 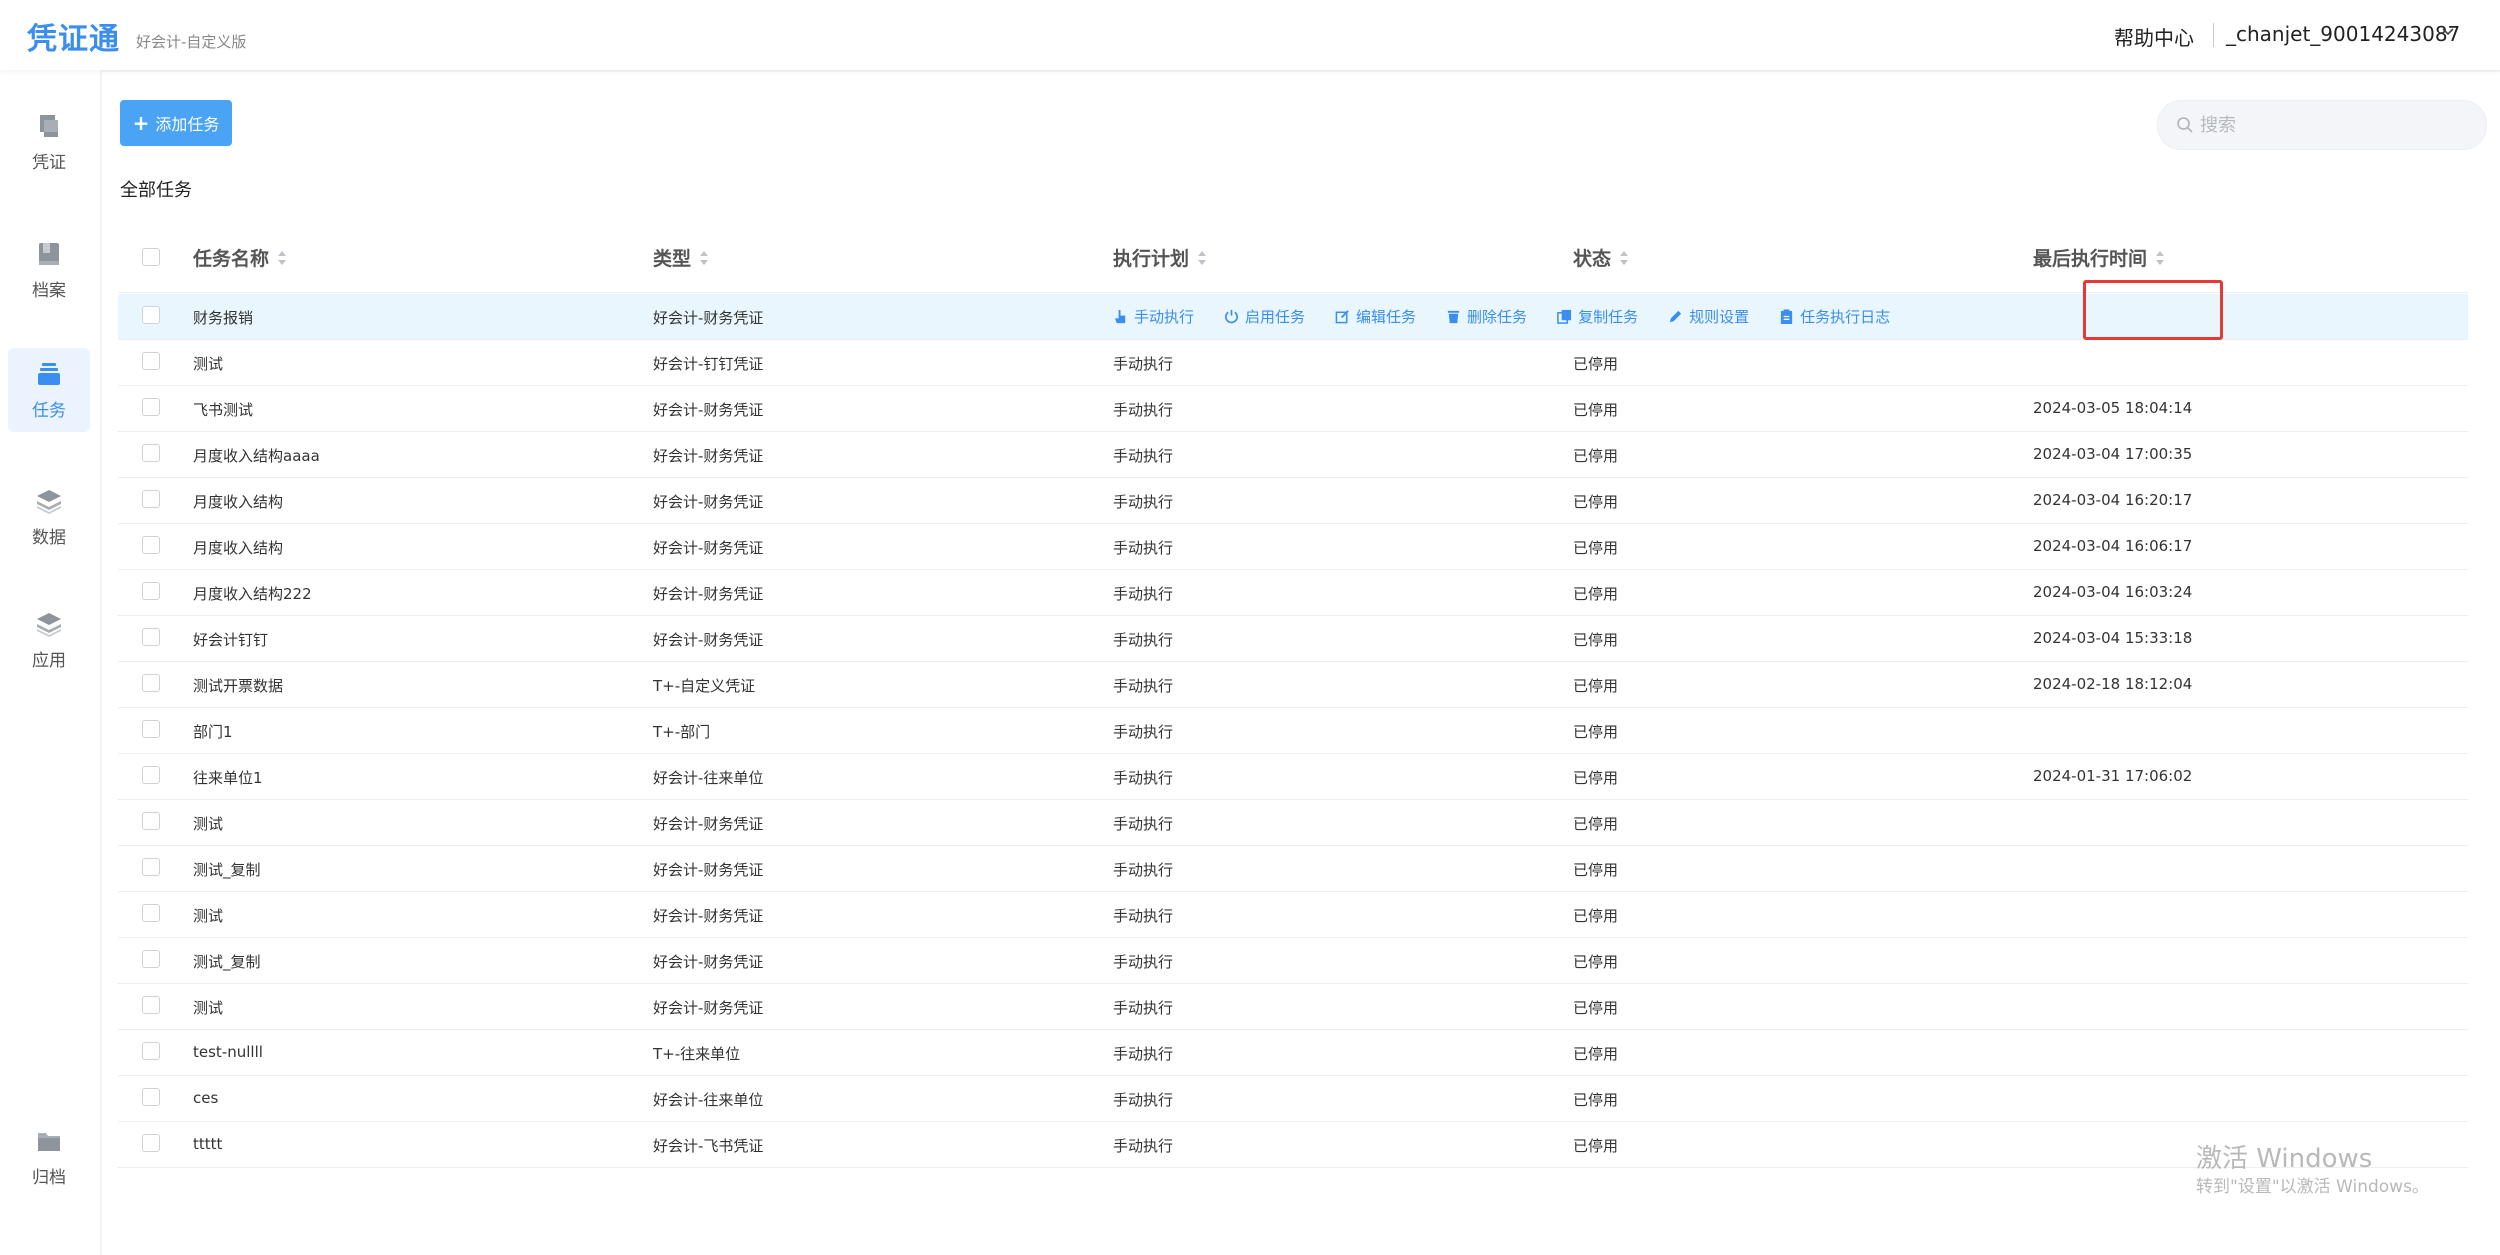 I want to click on cell-last-run: 2024-03-04 16:20:17, so click(x=2113, y=500).